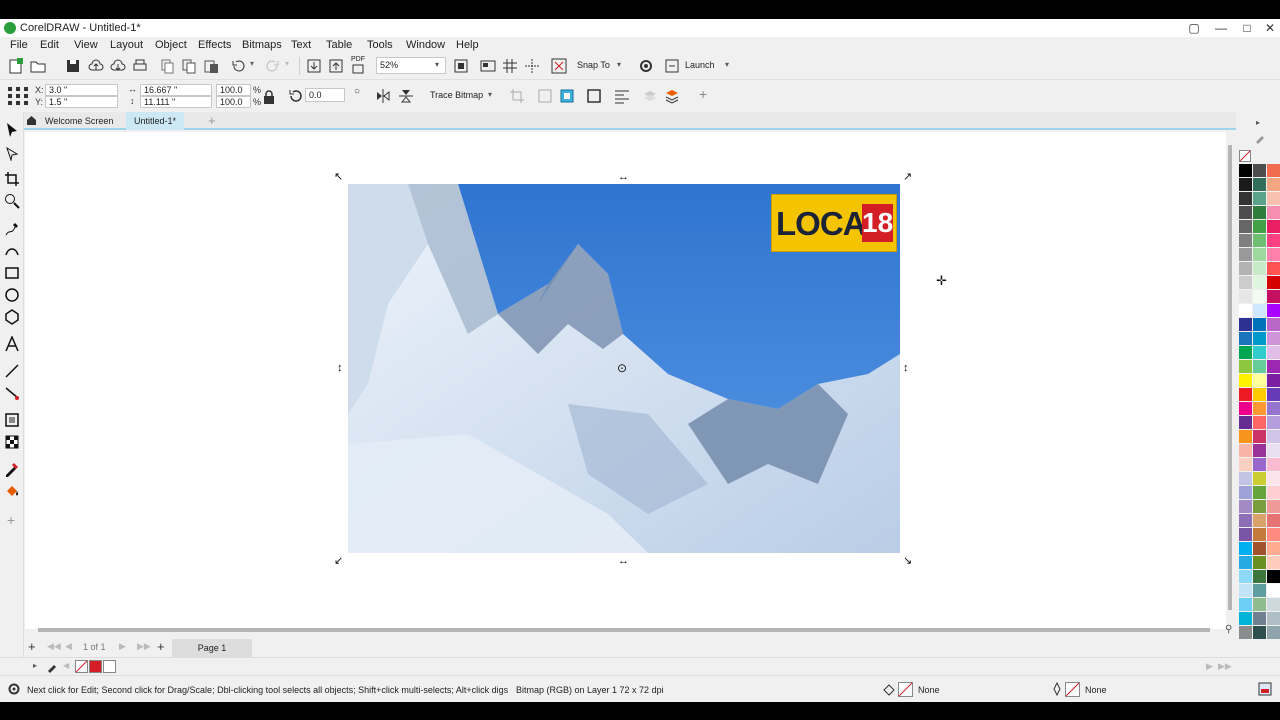 The height and width of the screenshot is (720, 1280). I want to click on export-icon, so click(336, 66).